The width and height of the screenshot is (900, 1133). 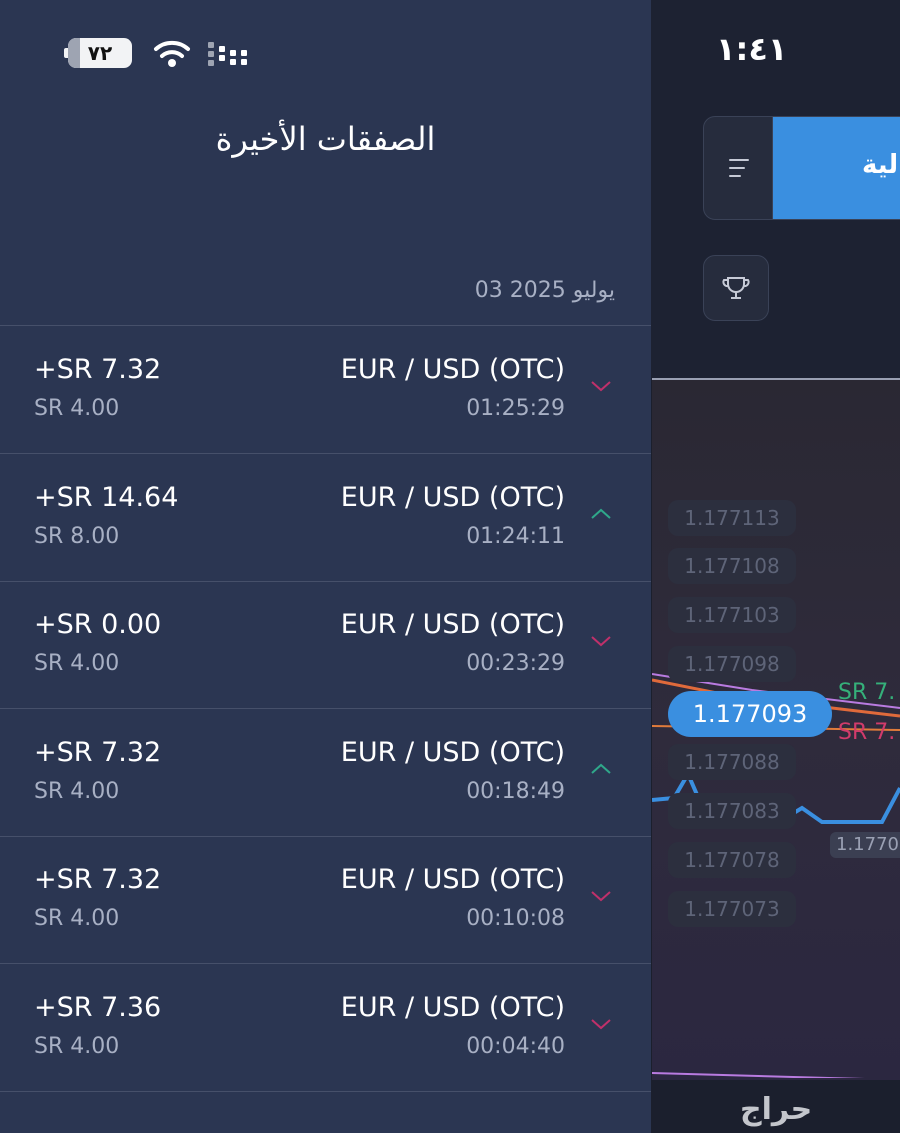 What do you see at coordinates (325, 518) in the screenshot?
I see `trade-row: +SR 14.64 SR 8.00 EUR / USD (OTC) 01:24:11` at bounding box center [325, 518].